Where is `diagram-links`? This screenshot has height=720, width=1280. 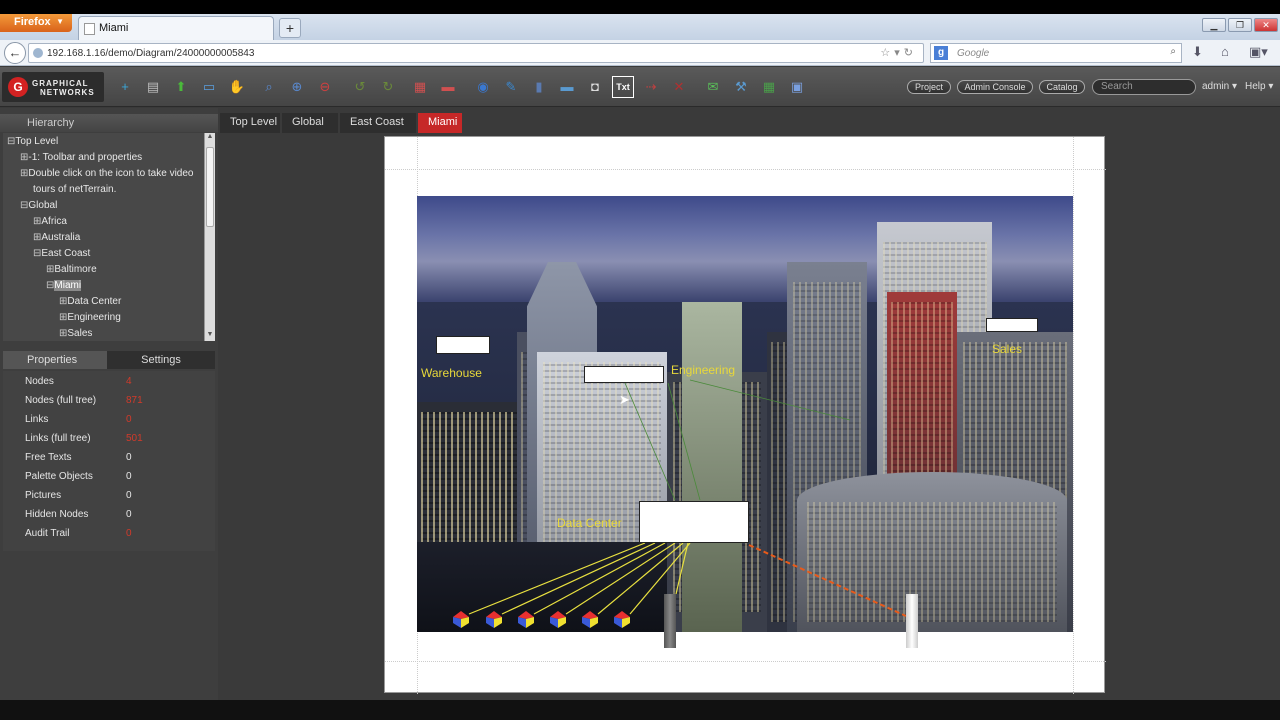
diagram-links is located at coordinates (687, 498).